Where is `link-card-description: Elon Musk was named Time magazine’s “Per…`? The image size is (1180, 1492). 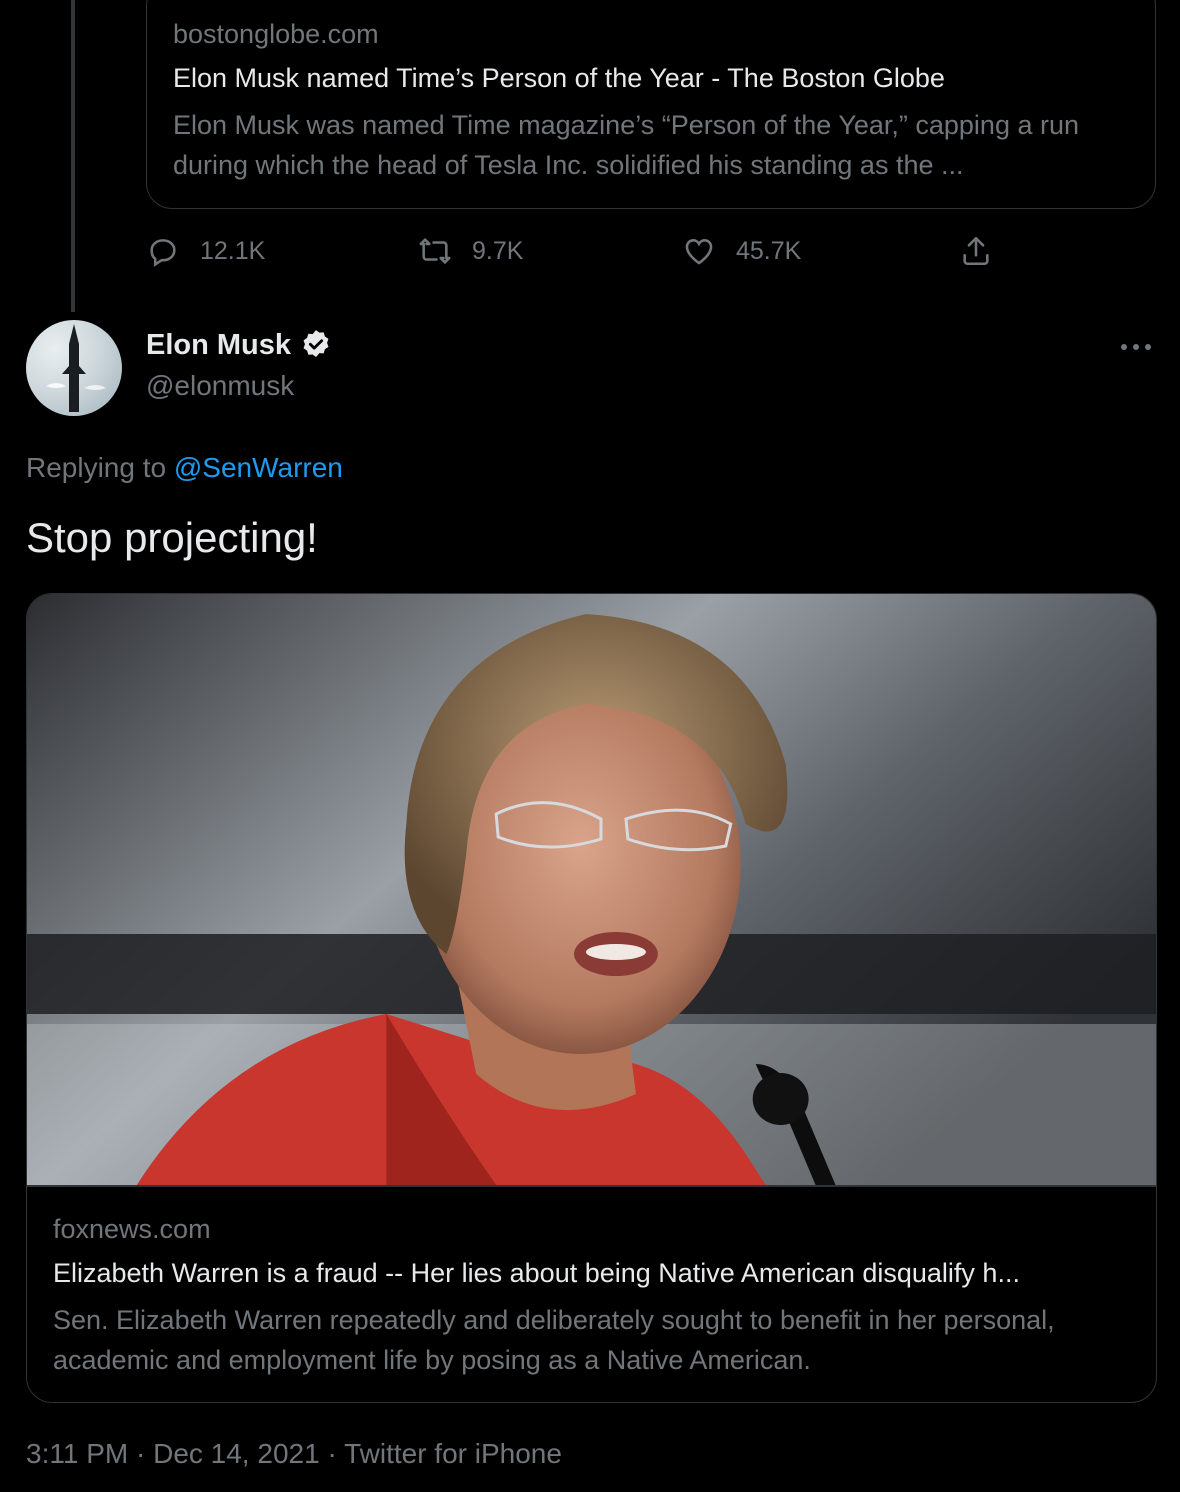 link-card-description: Elon Musk was named Time magazine’s “Per… is located at coordinates (626, 145).